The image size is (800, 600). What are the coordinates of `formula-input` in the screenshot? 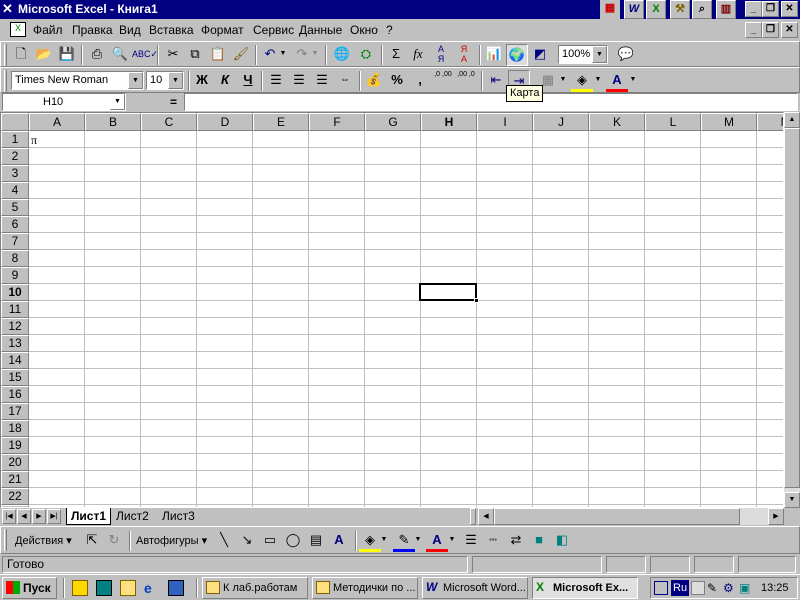 It's located at (491, 102).